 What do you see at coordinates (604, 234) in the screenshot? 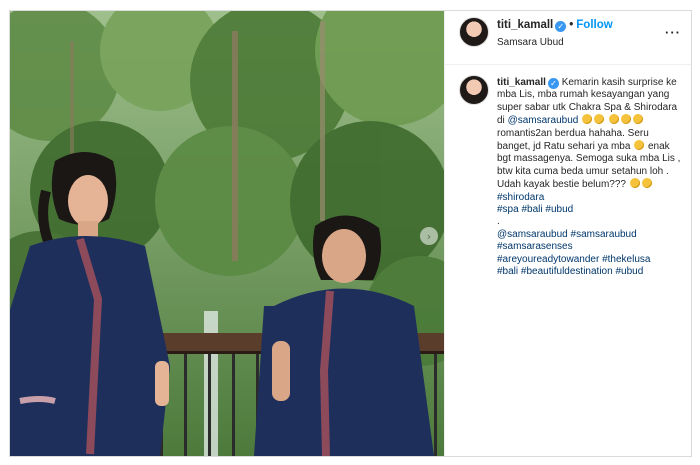
I see `hashtag-link: #samsaraubud` at bounding box center [604, 234].